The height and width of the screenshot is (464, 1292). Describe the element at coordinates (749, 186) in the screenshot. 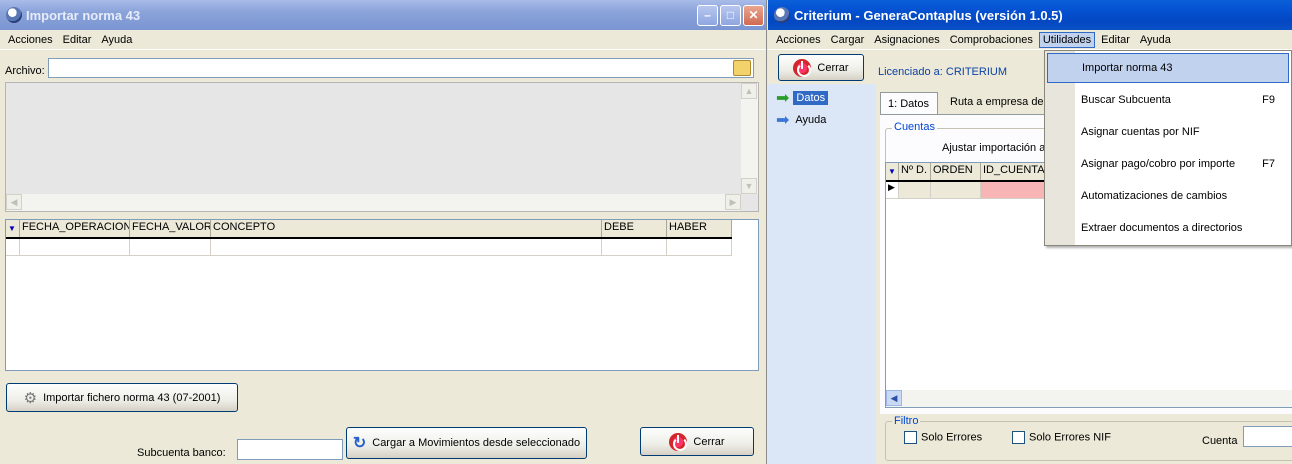

I see `scroll-down-icon: ▼` at that location.